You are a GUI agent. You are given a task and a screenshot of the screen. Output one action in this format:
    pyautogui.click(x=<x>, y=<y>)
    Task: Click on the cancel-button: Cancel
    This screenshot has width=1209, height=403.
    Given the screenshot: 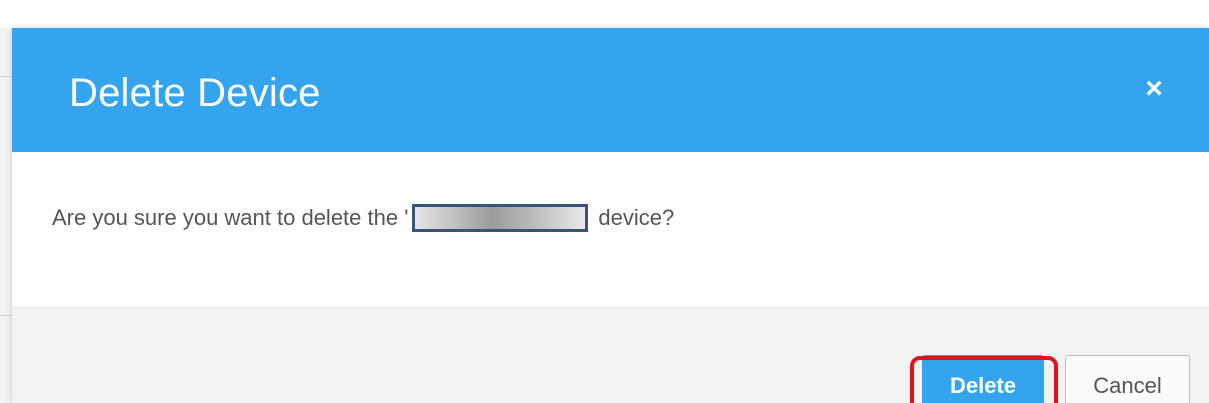 What is the action you would take?
    pyautogui.click(x=1127, y=379)
    